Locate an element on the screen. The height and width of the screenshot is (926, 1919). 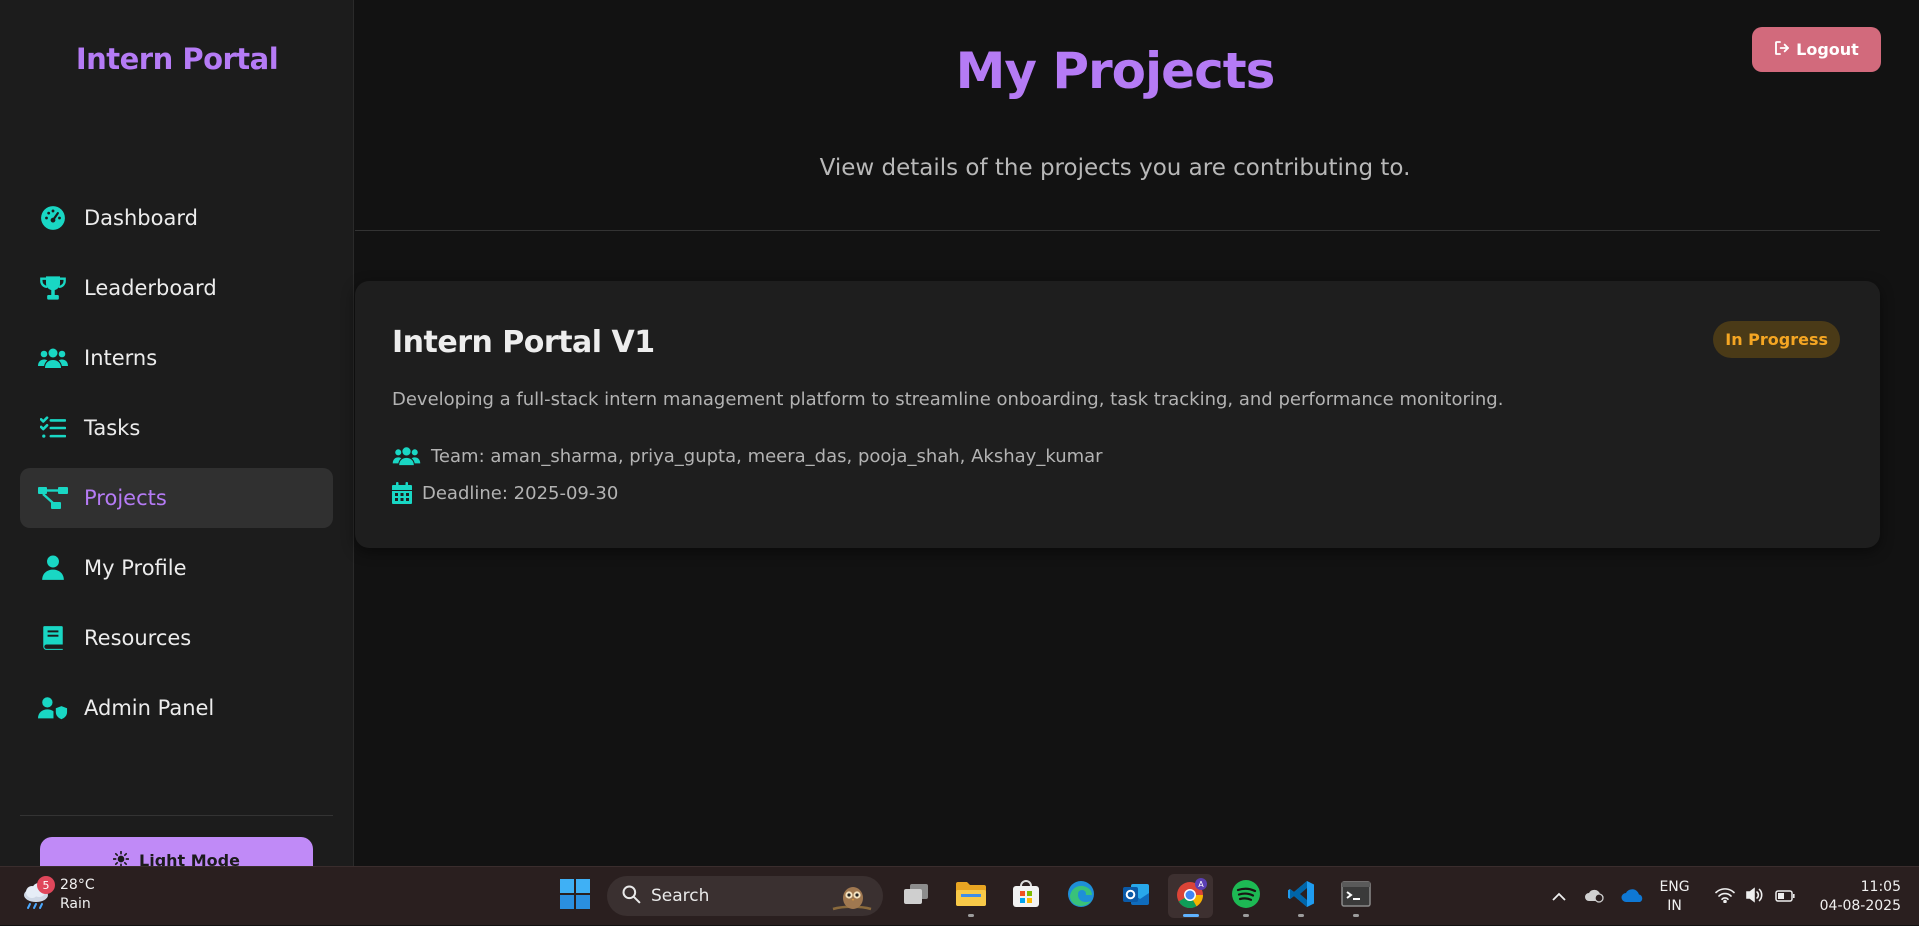
onedrive-cloud-icon is located at coordinates (1633, 897).